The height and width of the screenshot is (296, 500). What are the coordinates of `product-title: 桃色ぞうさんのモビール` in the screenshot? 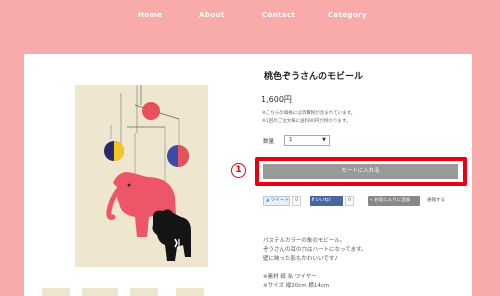 It's located at (314, 77).